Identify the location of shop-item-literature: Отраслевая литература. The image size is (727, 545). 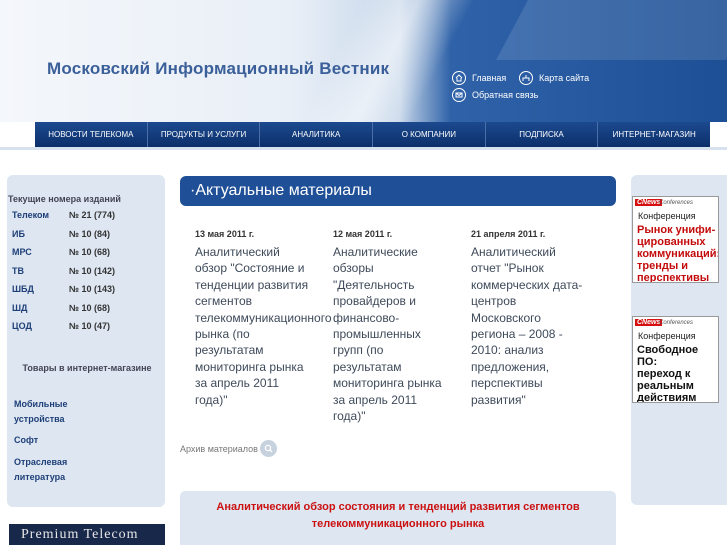
(51, 470).